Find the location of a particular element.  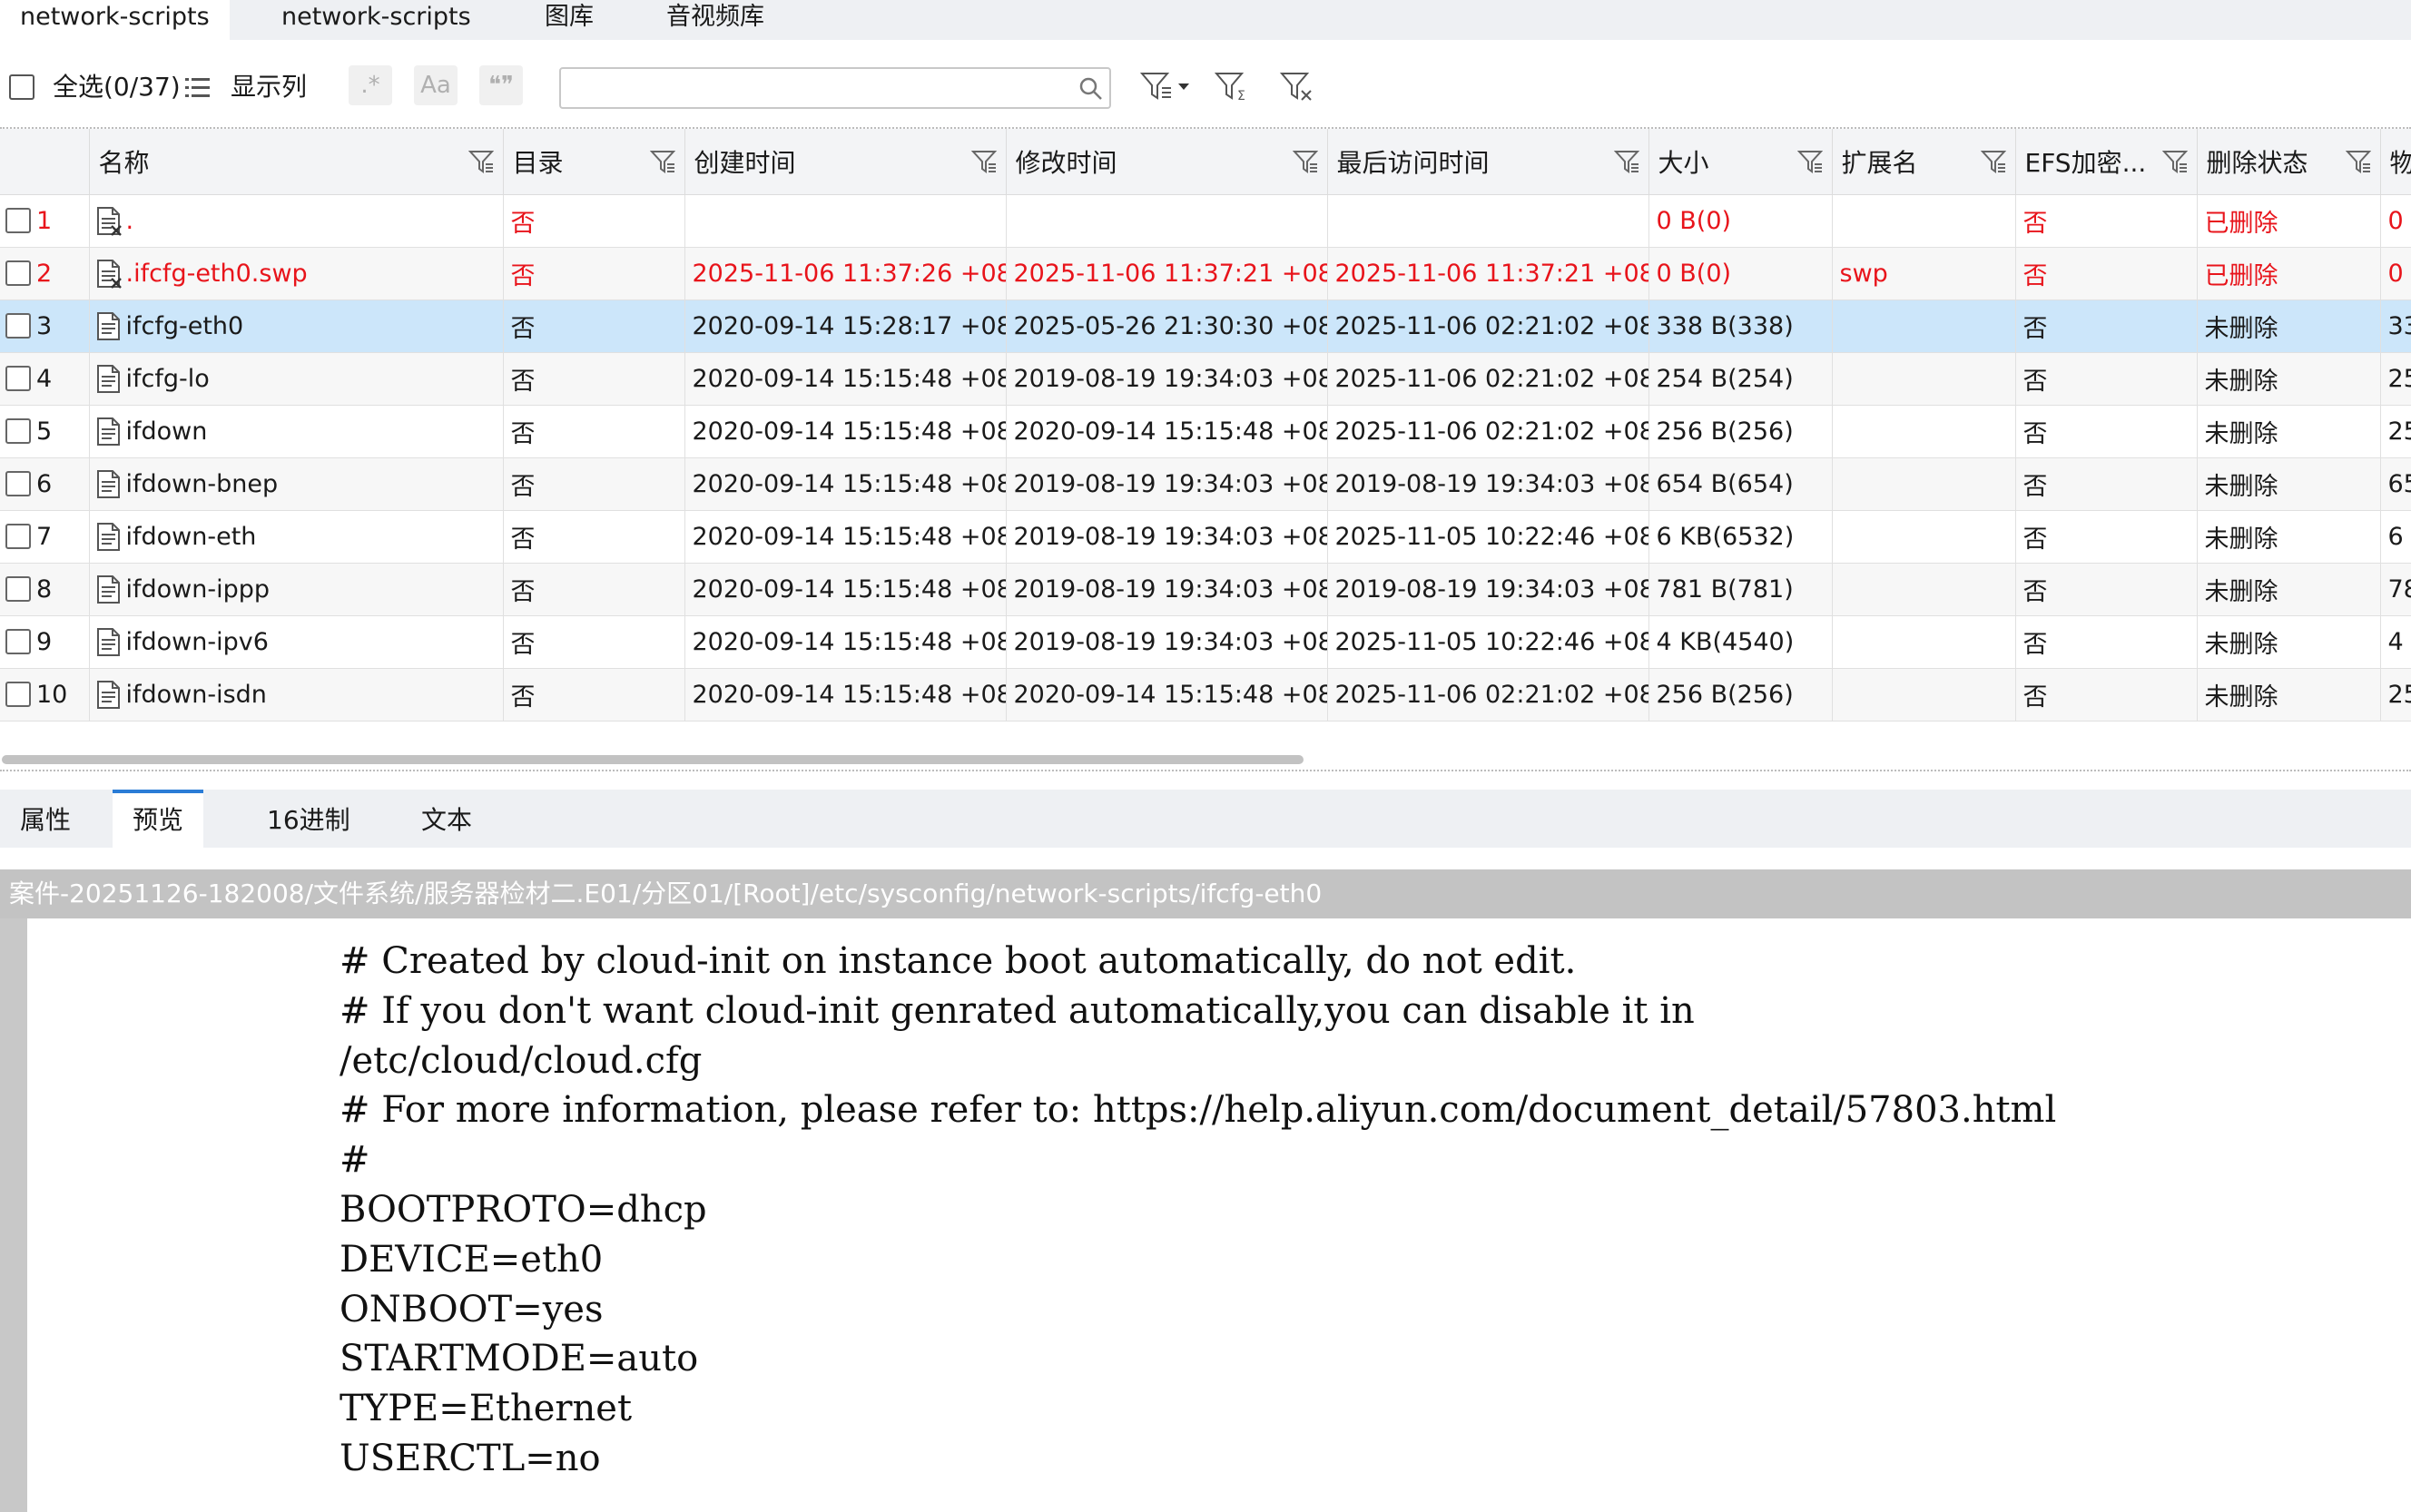

cell-extra: 25 is located at coordinates (2396, 379).